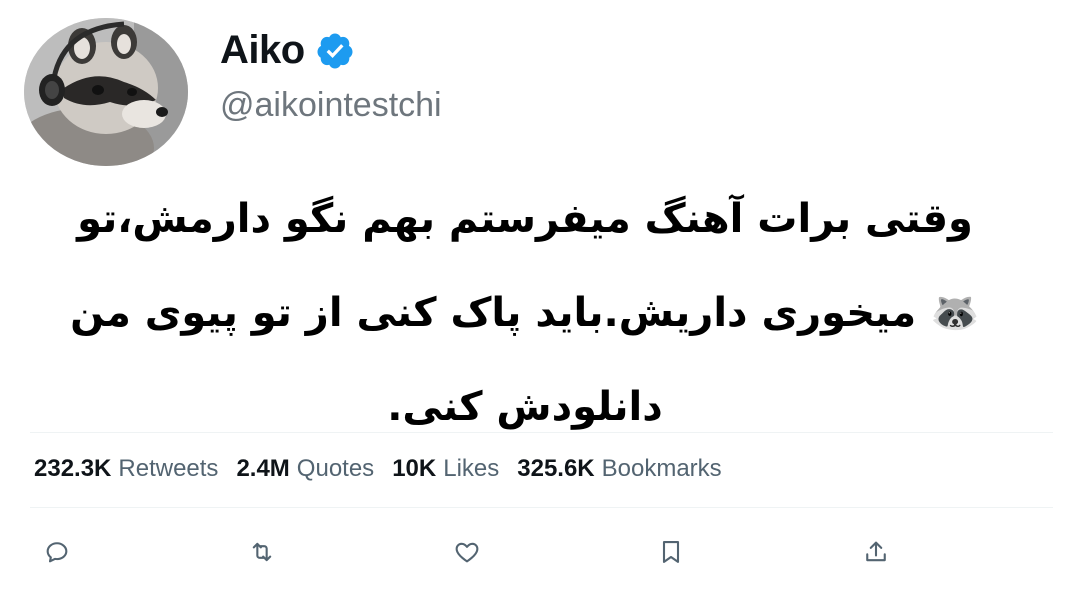 The image size is (1083, 600). Describe the element at coordinates (73, 468) in the screenshot. I see `stat-value: 232.3K` at that location.